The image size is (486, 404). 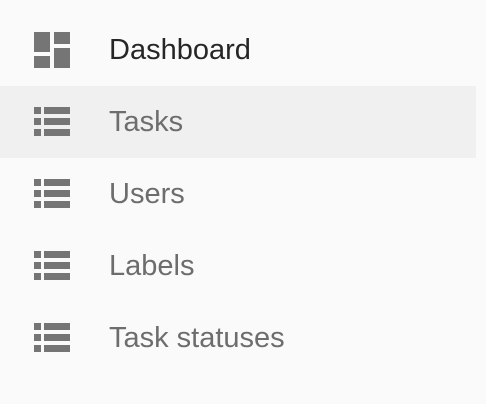 I want to click on sidebar-item-label: Dashboard, so click(x=180, y=50).